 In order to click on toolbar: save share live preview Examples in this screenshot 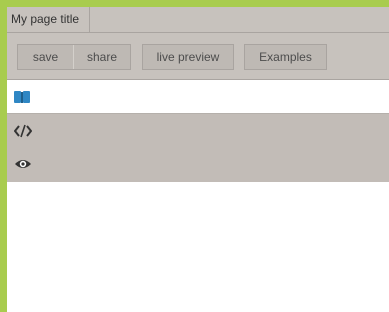, I will do `click(198, 56)`.